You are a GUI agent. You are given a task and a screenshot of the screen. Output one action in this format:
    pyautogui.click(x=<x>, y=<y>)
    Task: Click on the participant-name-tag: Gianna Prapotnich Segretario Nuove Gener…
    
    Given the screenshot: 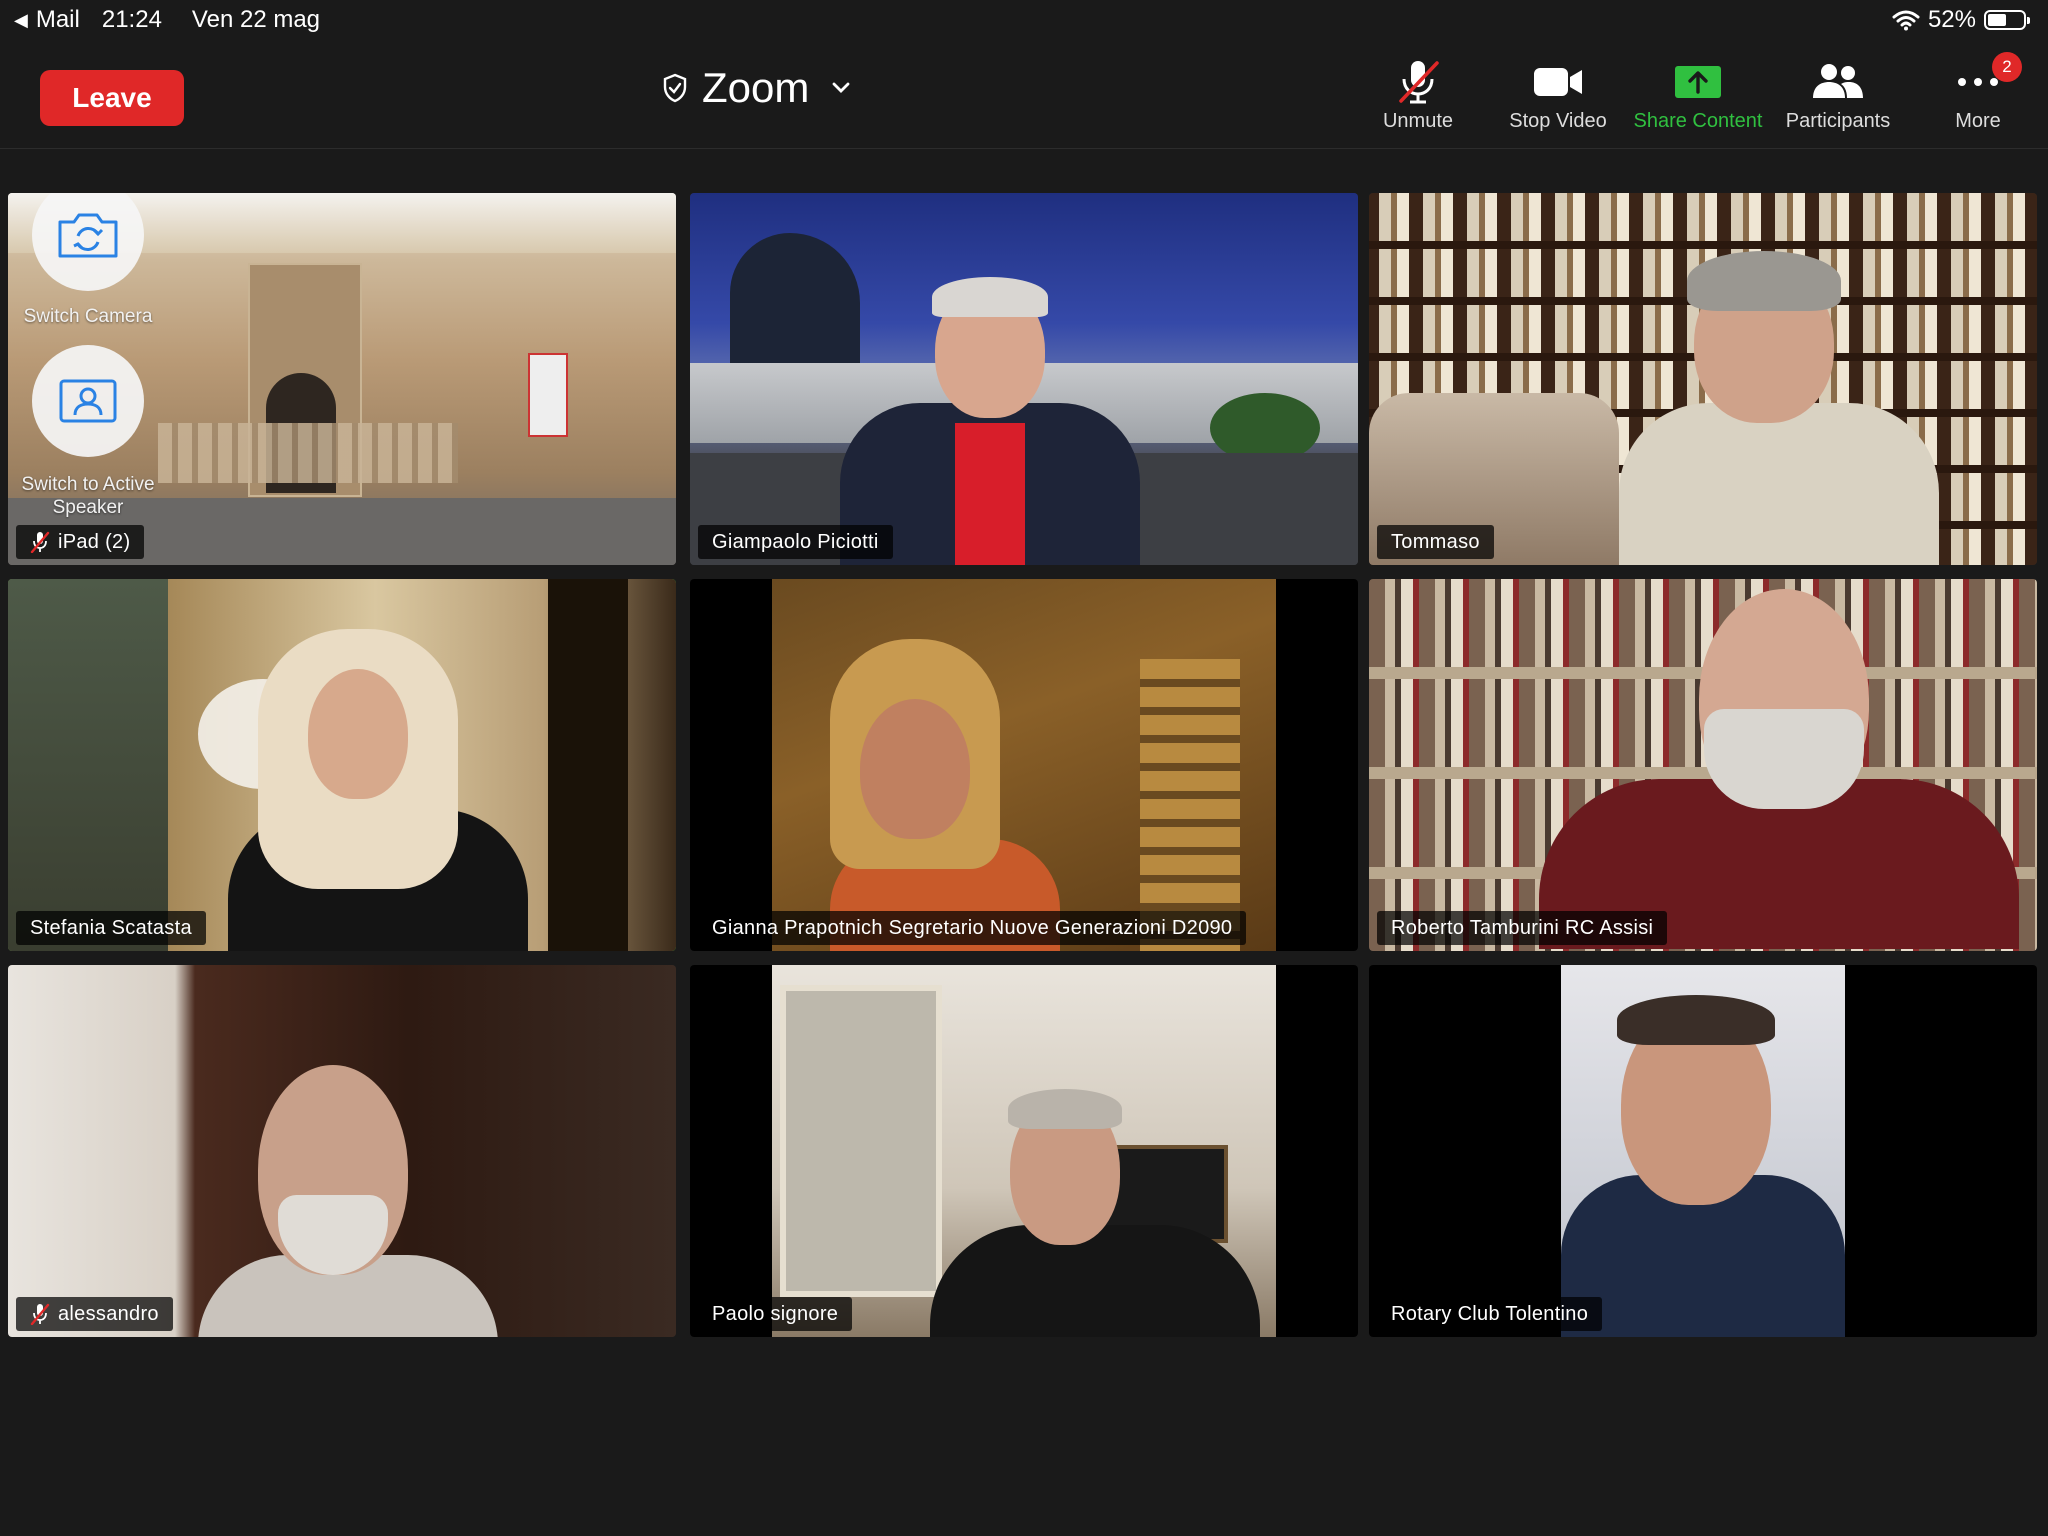 What is the action you would take?
    pyautogui.click(x=972, y=928)
    